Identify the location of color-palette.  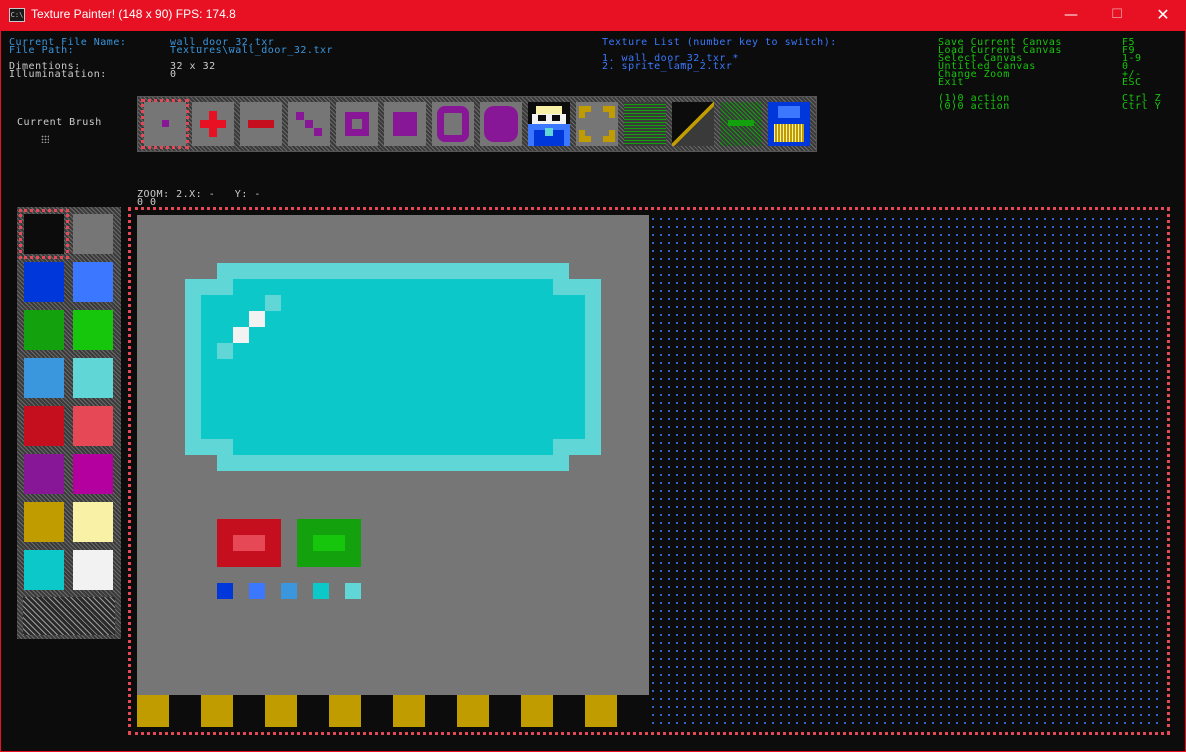
(69, 423).